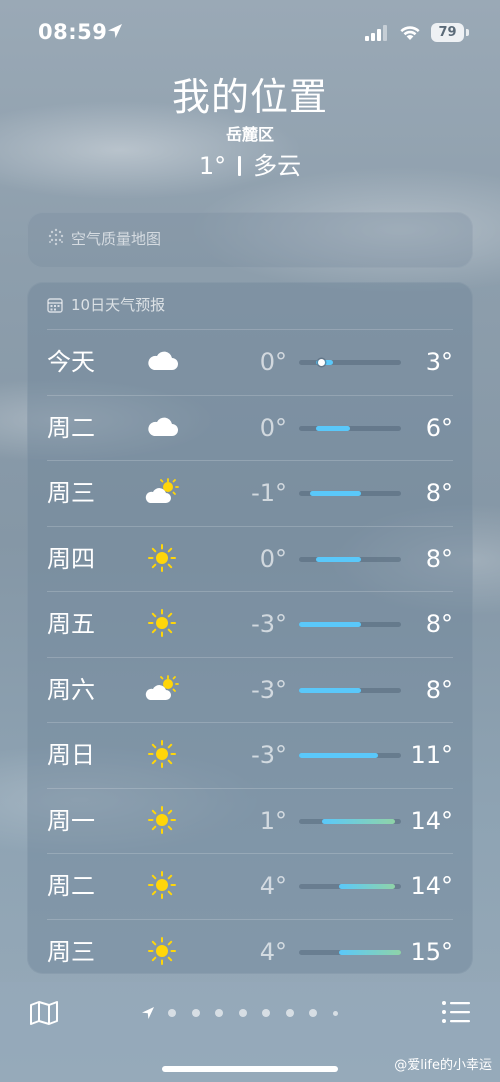  I want to click on high-temperature: 6°, so click(439, 427).